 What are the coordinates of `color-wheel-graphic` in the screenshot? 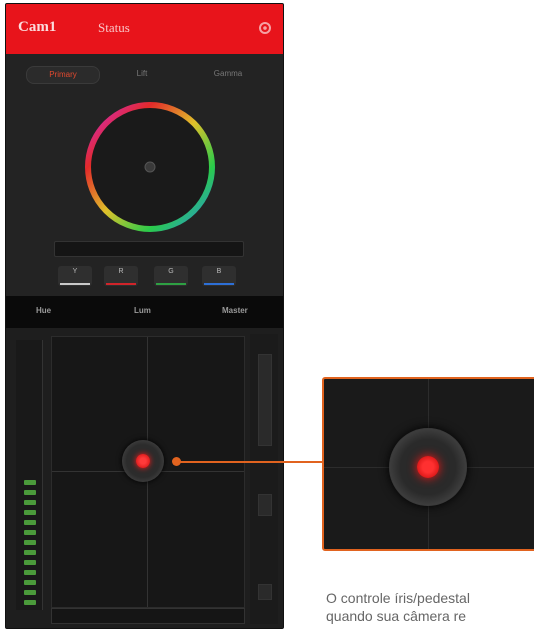 It's located at (150, 167).